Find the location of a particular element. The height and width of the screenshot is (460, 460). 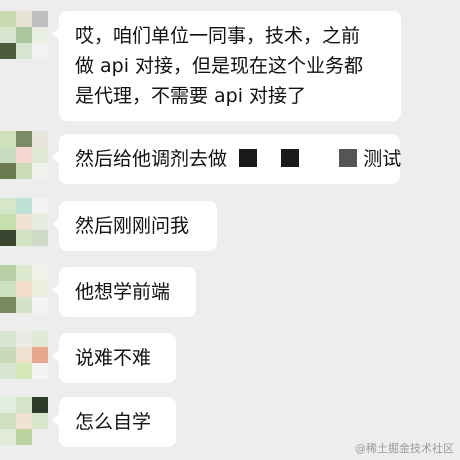

message-text: 然后给他调剂去做 is located at coordinates (151, 159).